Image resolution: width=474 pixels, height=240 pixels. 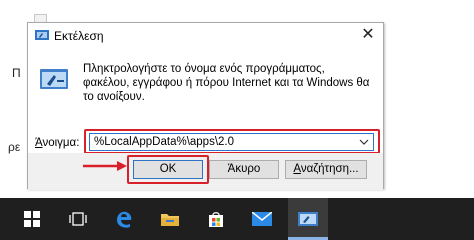 What do you see at coordinates (308, 219) in the screenshot?
I see `run-taskbar-icon` at bounding box center [308, 219].